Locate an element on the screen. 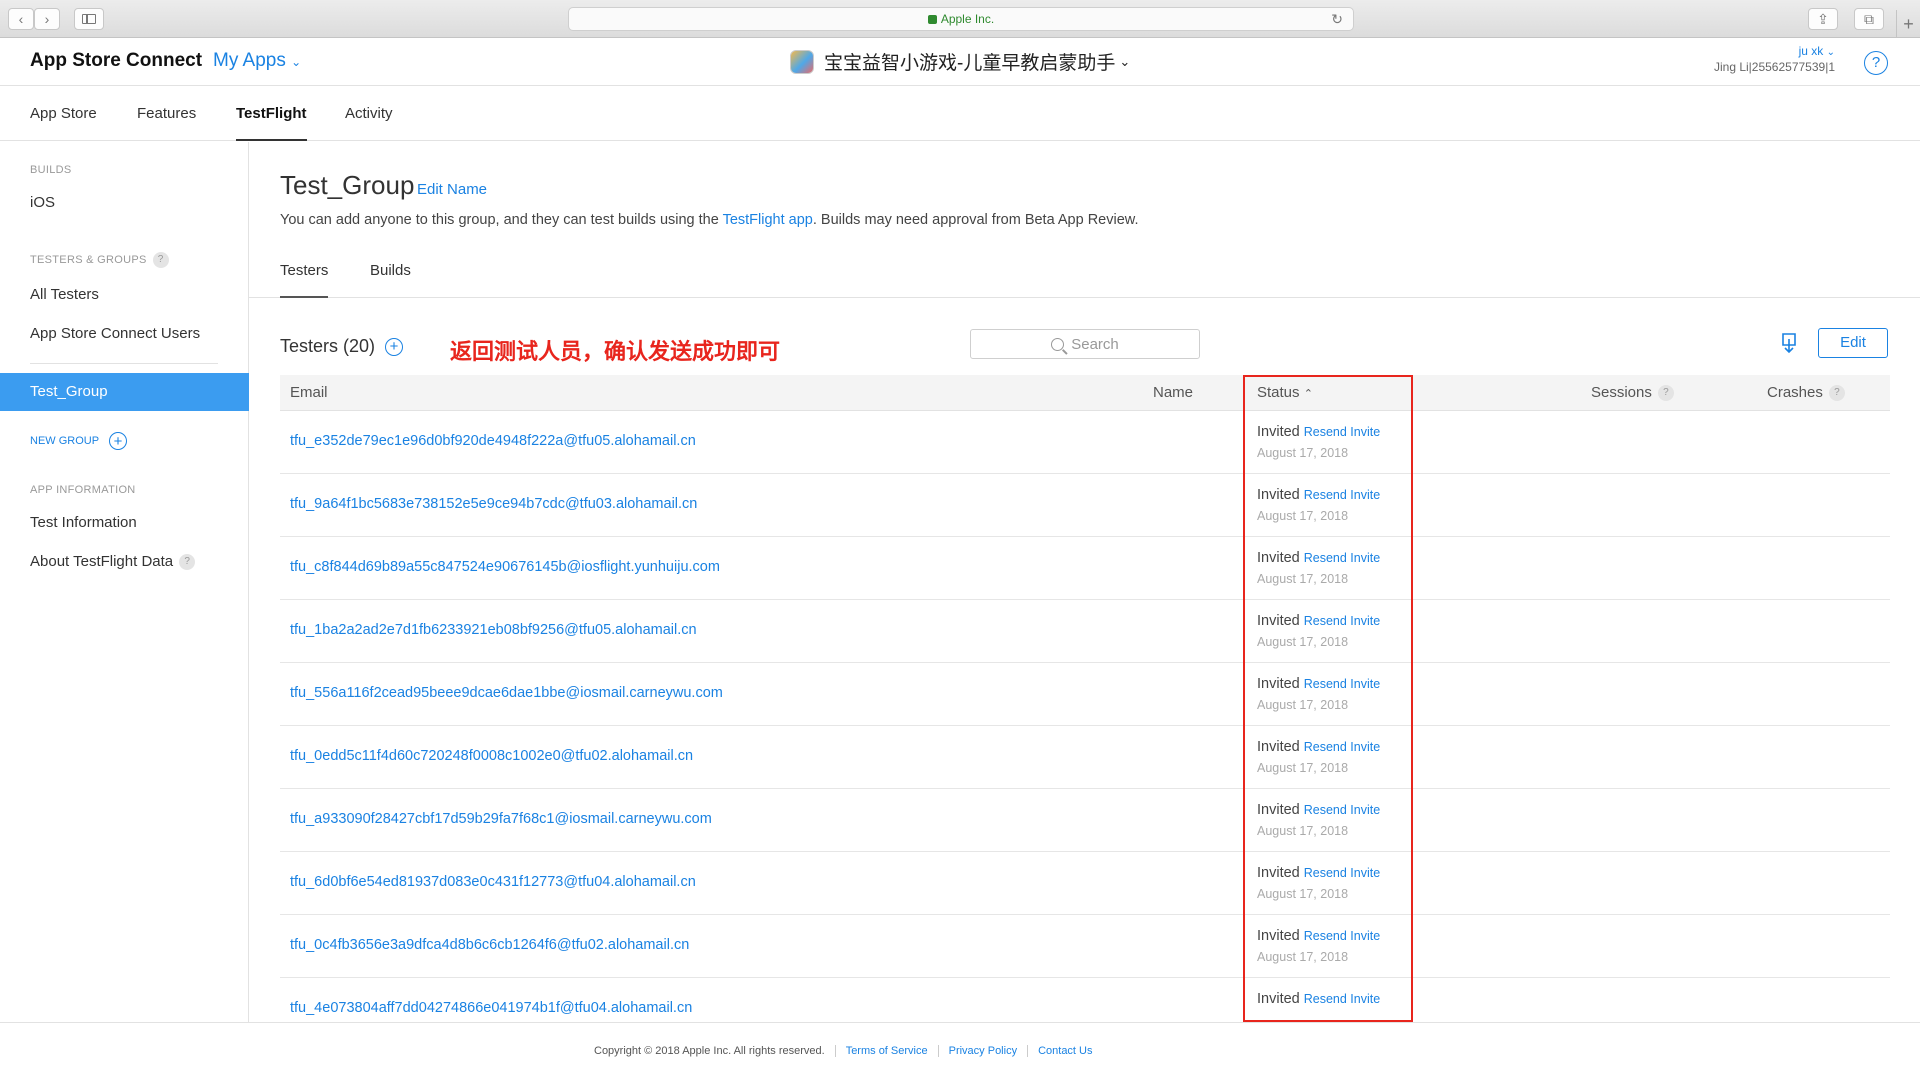  brand-title: App Store Connect is located at coordinates (116, 61).